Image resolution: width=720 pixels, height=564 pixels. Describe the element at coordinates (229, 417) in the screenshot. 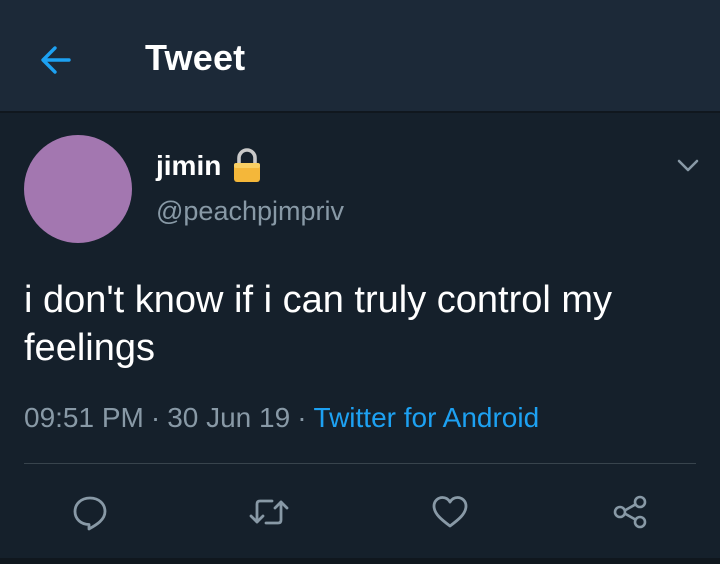

I see `tweet-date: 30 Jun 19` at that location.